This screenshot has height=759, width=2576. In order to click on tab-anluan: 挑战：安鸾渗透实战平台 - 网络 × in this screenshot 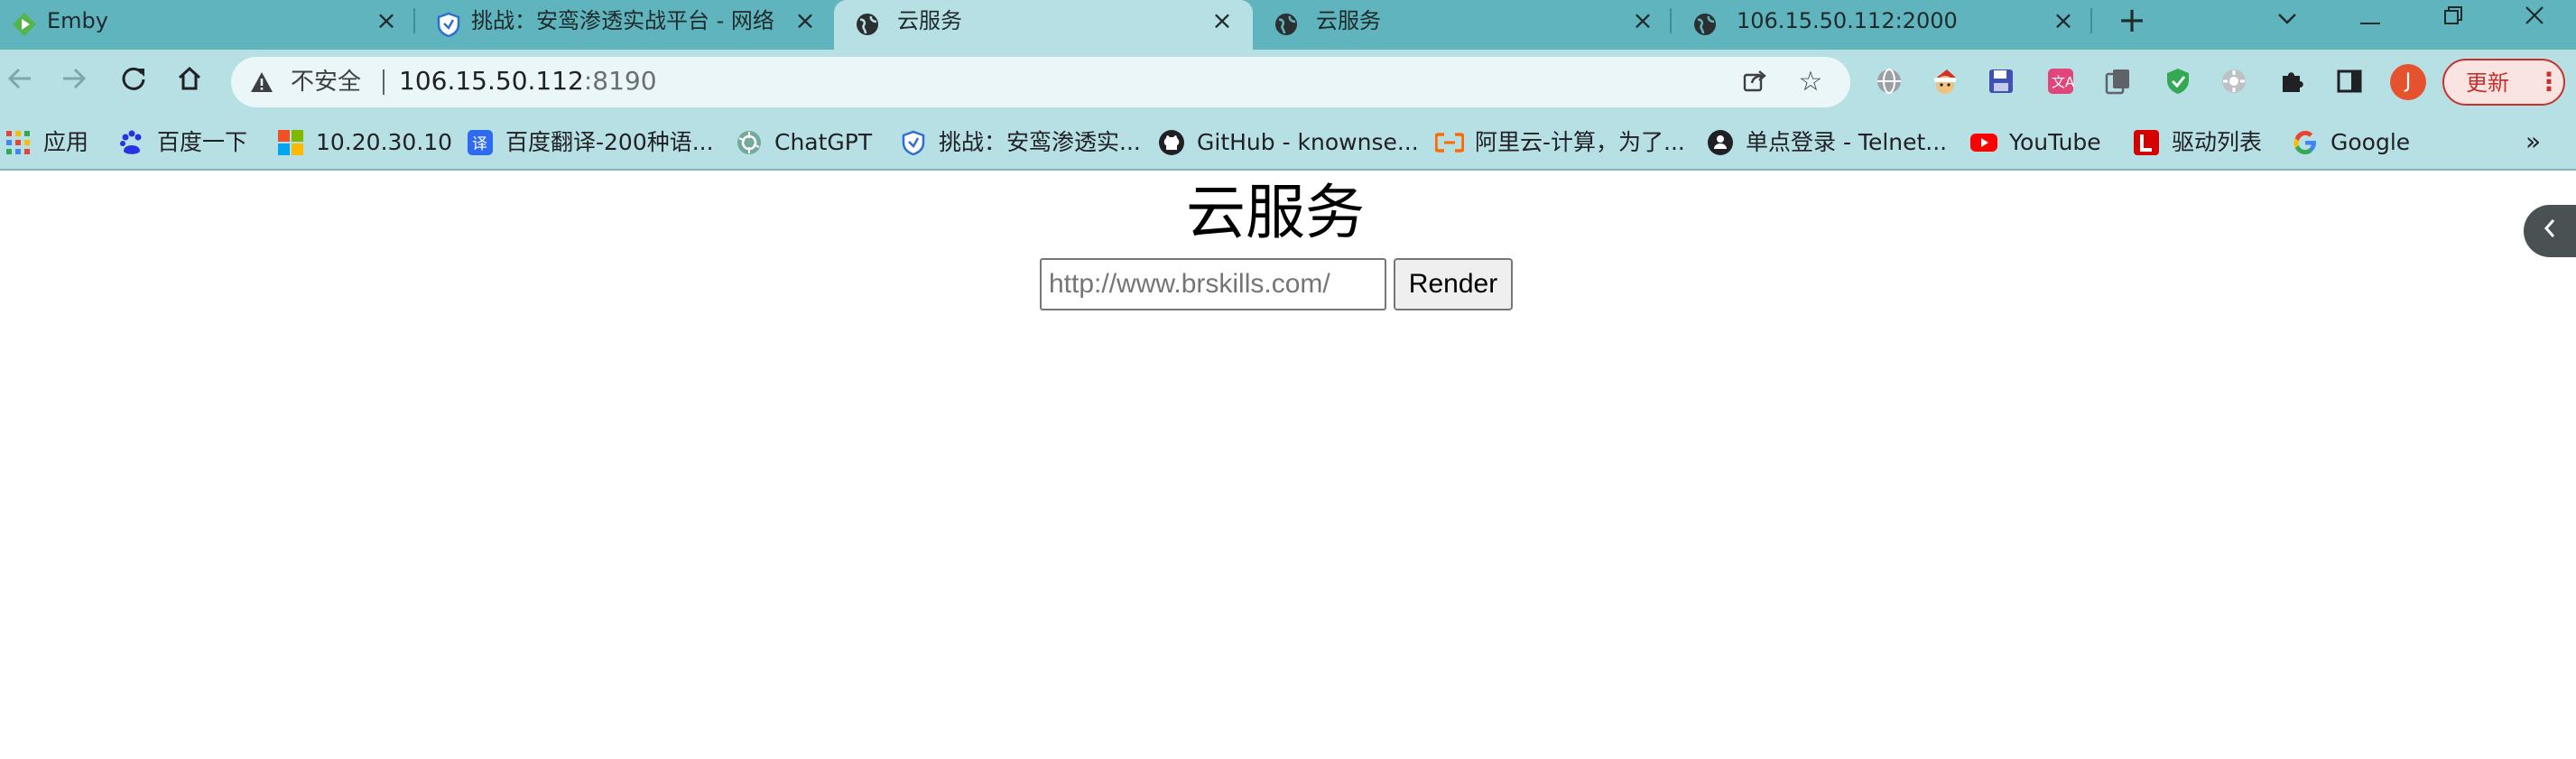, I will do `click(629, 25)`.